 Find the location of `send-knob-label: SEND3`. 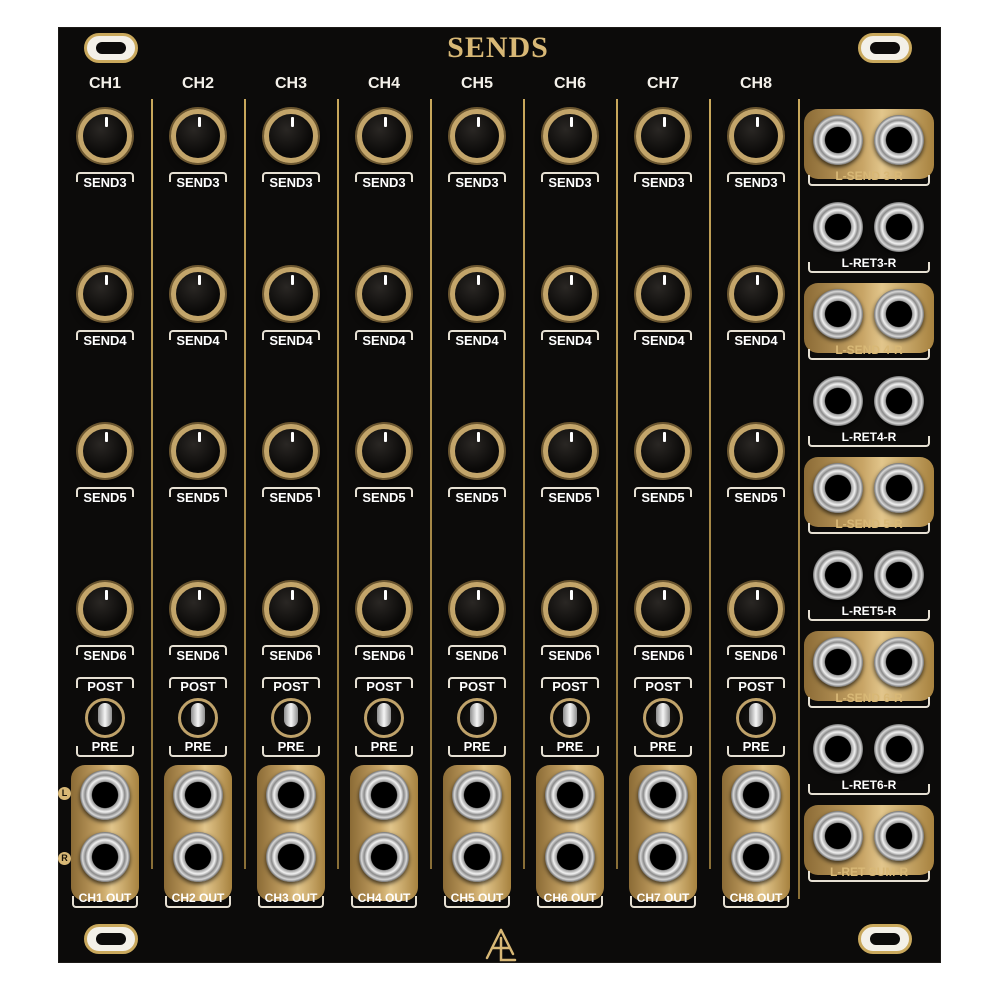

send-knob-label: SEND3 is located at coordinates (570, 181).